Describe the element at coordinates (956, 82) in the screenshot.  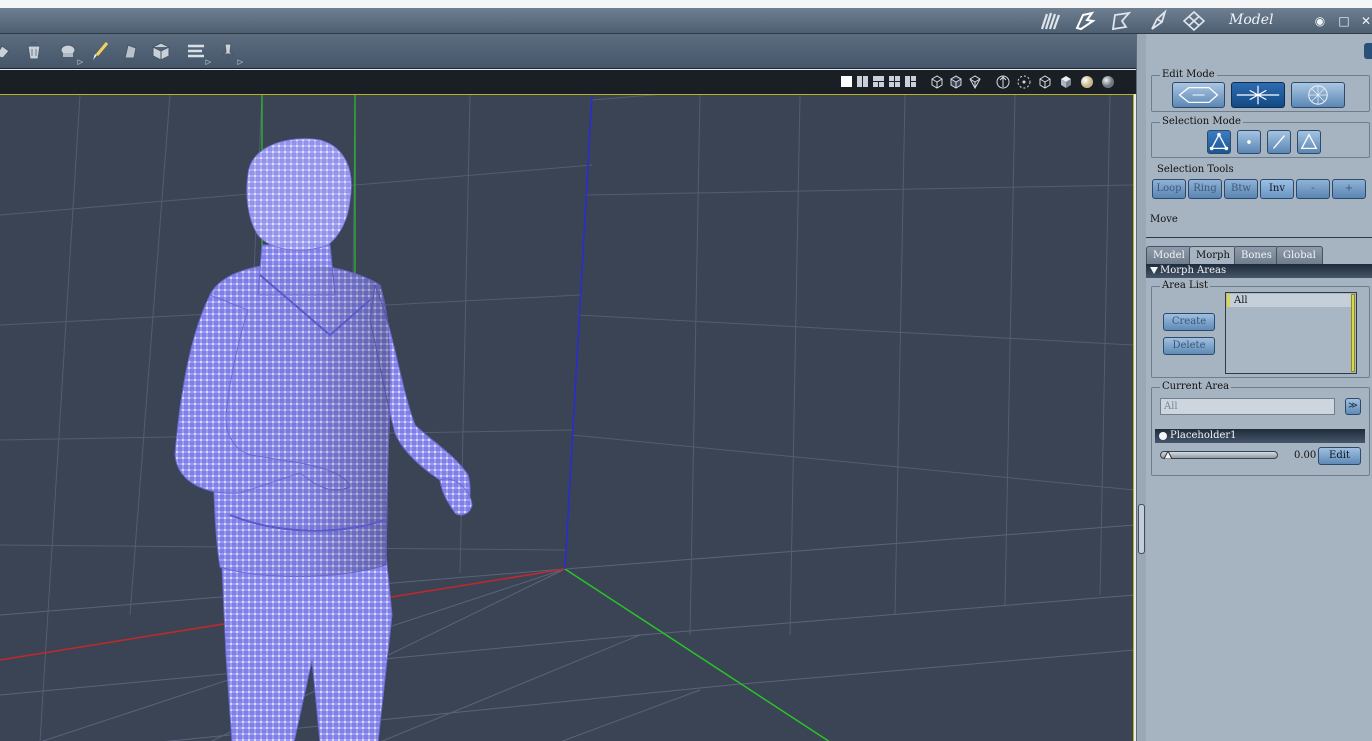
I see `hidden-line-mode-icon` at that location.